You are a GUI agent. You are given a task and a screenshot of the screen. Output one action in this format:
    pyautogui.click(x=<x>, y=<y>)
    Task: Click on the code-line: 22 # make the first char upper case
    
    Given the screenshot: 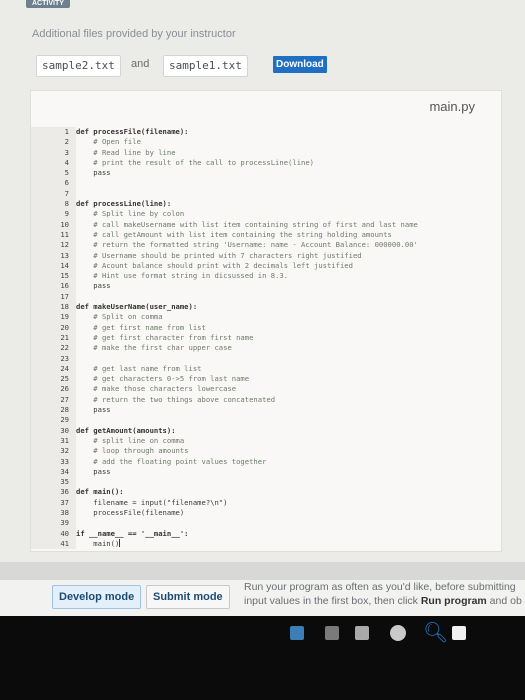 What is the action you would take?
    pyautogui.click(x=224, y=348)
    